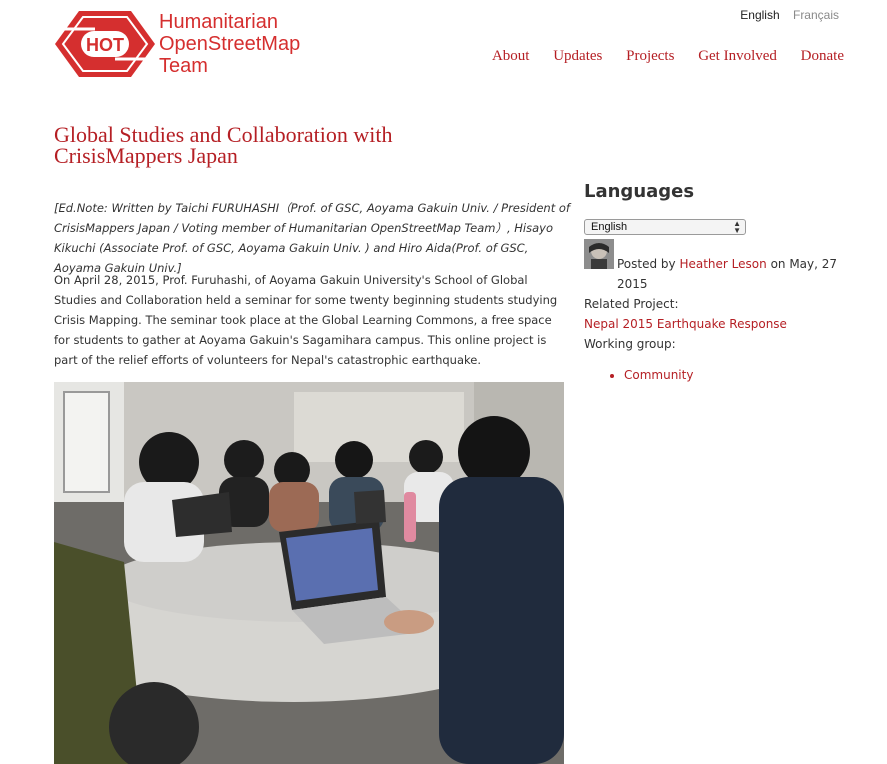 This screenshot has width=887, height=764. I want to click on posted-by-line: Posted by Heather Leson on May, 27 2015, so click(714, 274).